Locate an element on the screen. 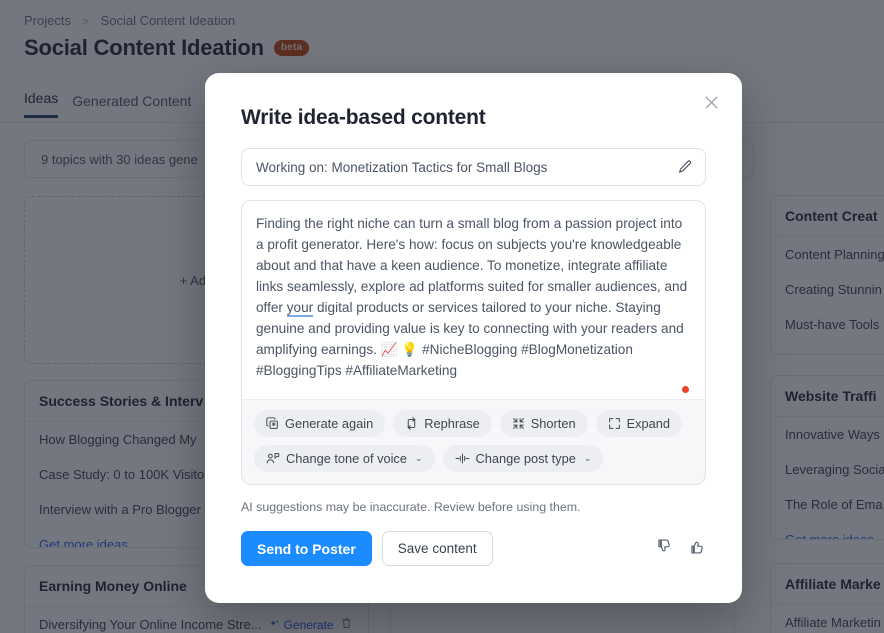  spellcheck-word: your is located at coordinates (300, 308).